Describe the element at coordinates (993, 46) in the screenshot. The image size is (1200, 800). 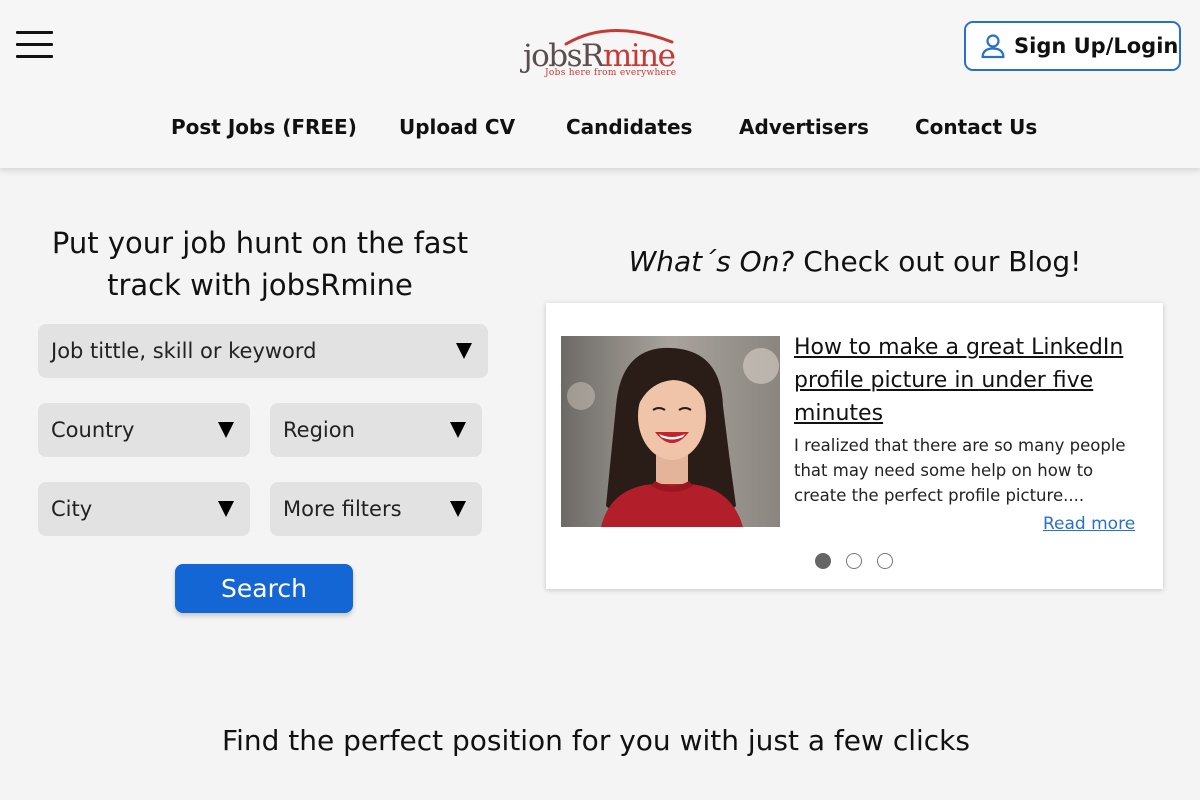
I see `user-icon` at that location.